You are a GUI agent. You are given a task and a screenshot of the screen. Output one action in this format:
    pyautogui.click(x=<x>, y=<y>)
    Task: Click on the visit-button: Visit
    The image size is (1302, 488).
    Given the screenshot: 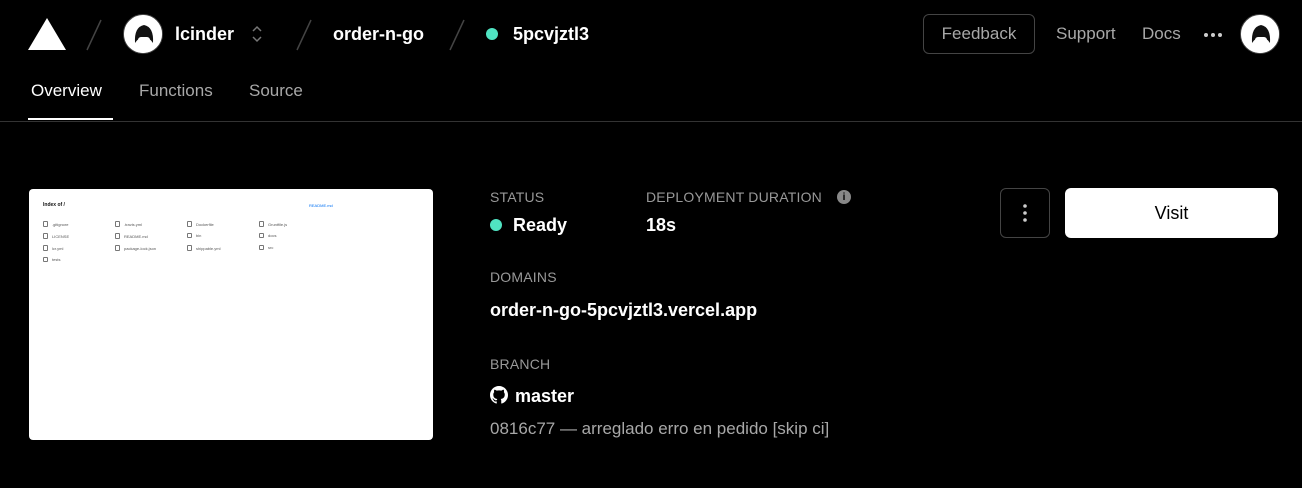 What is the action you would take?
    pyautogui.click(x=1171, y=213)
    